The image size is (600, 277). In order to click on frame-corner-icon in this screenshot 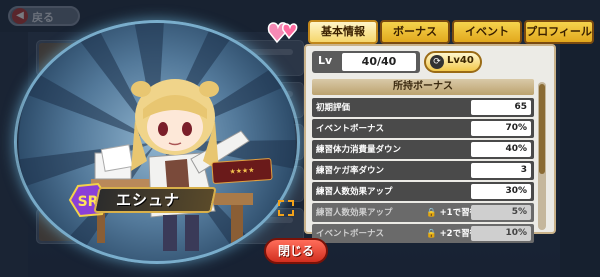, I will do `click(286, 208)`.